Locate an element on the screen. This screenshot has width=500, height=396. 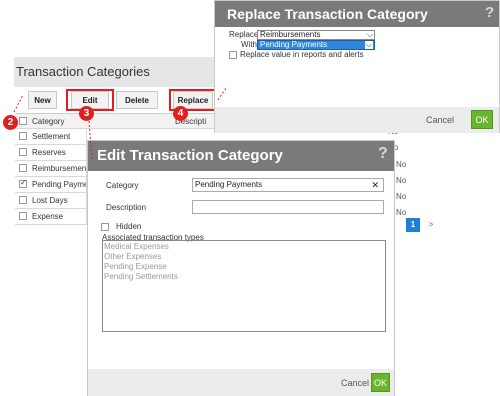
arrow-replace is located at coordinates (222, 94).